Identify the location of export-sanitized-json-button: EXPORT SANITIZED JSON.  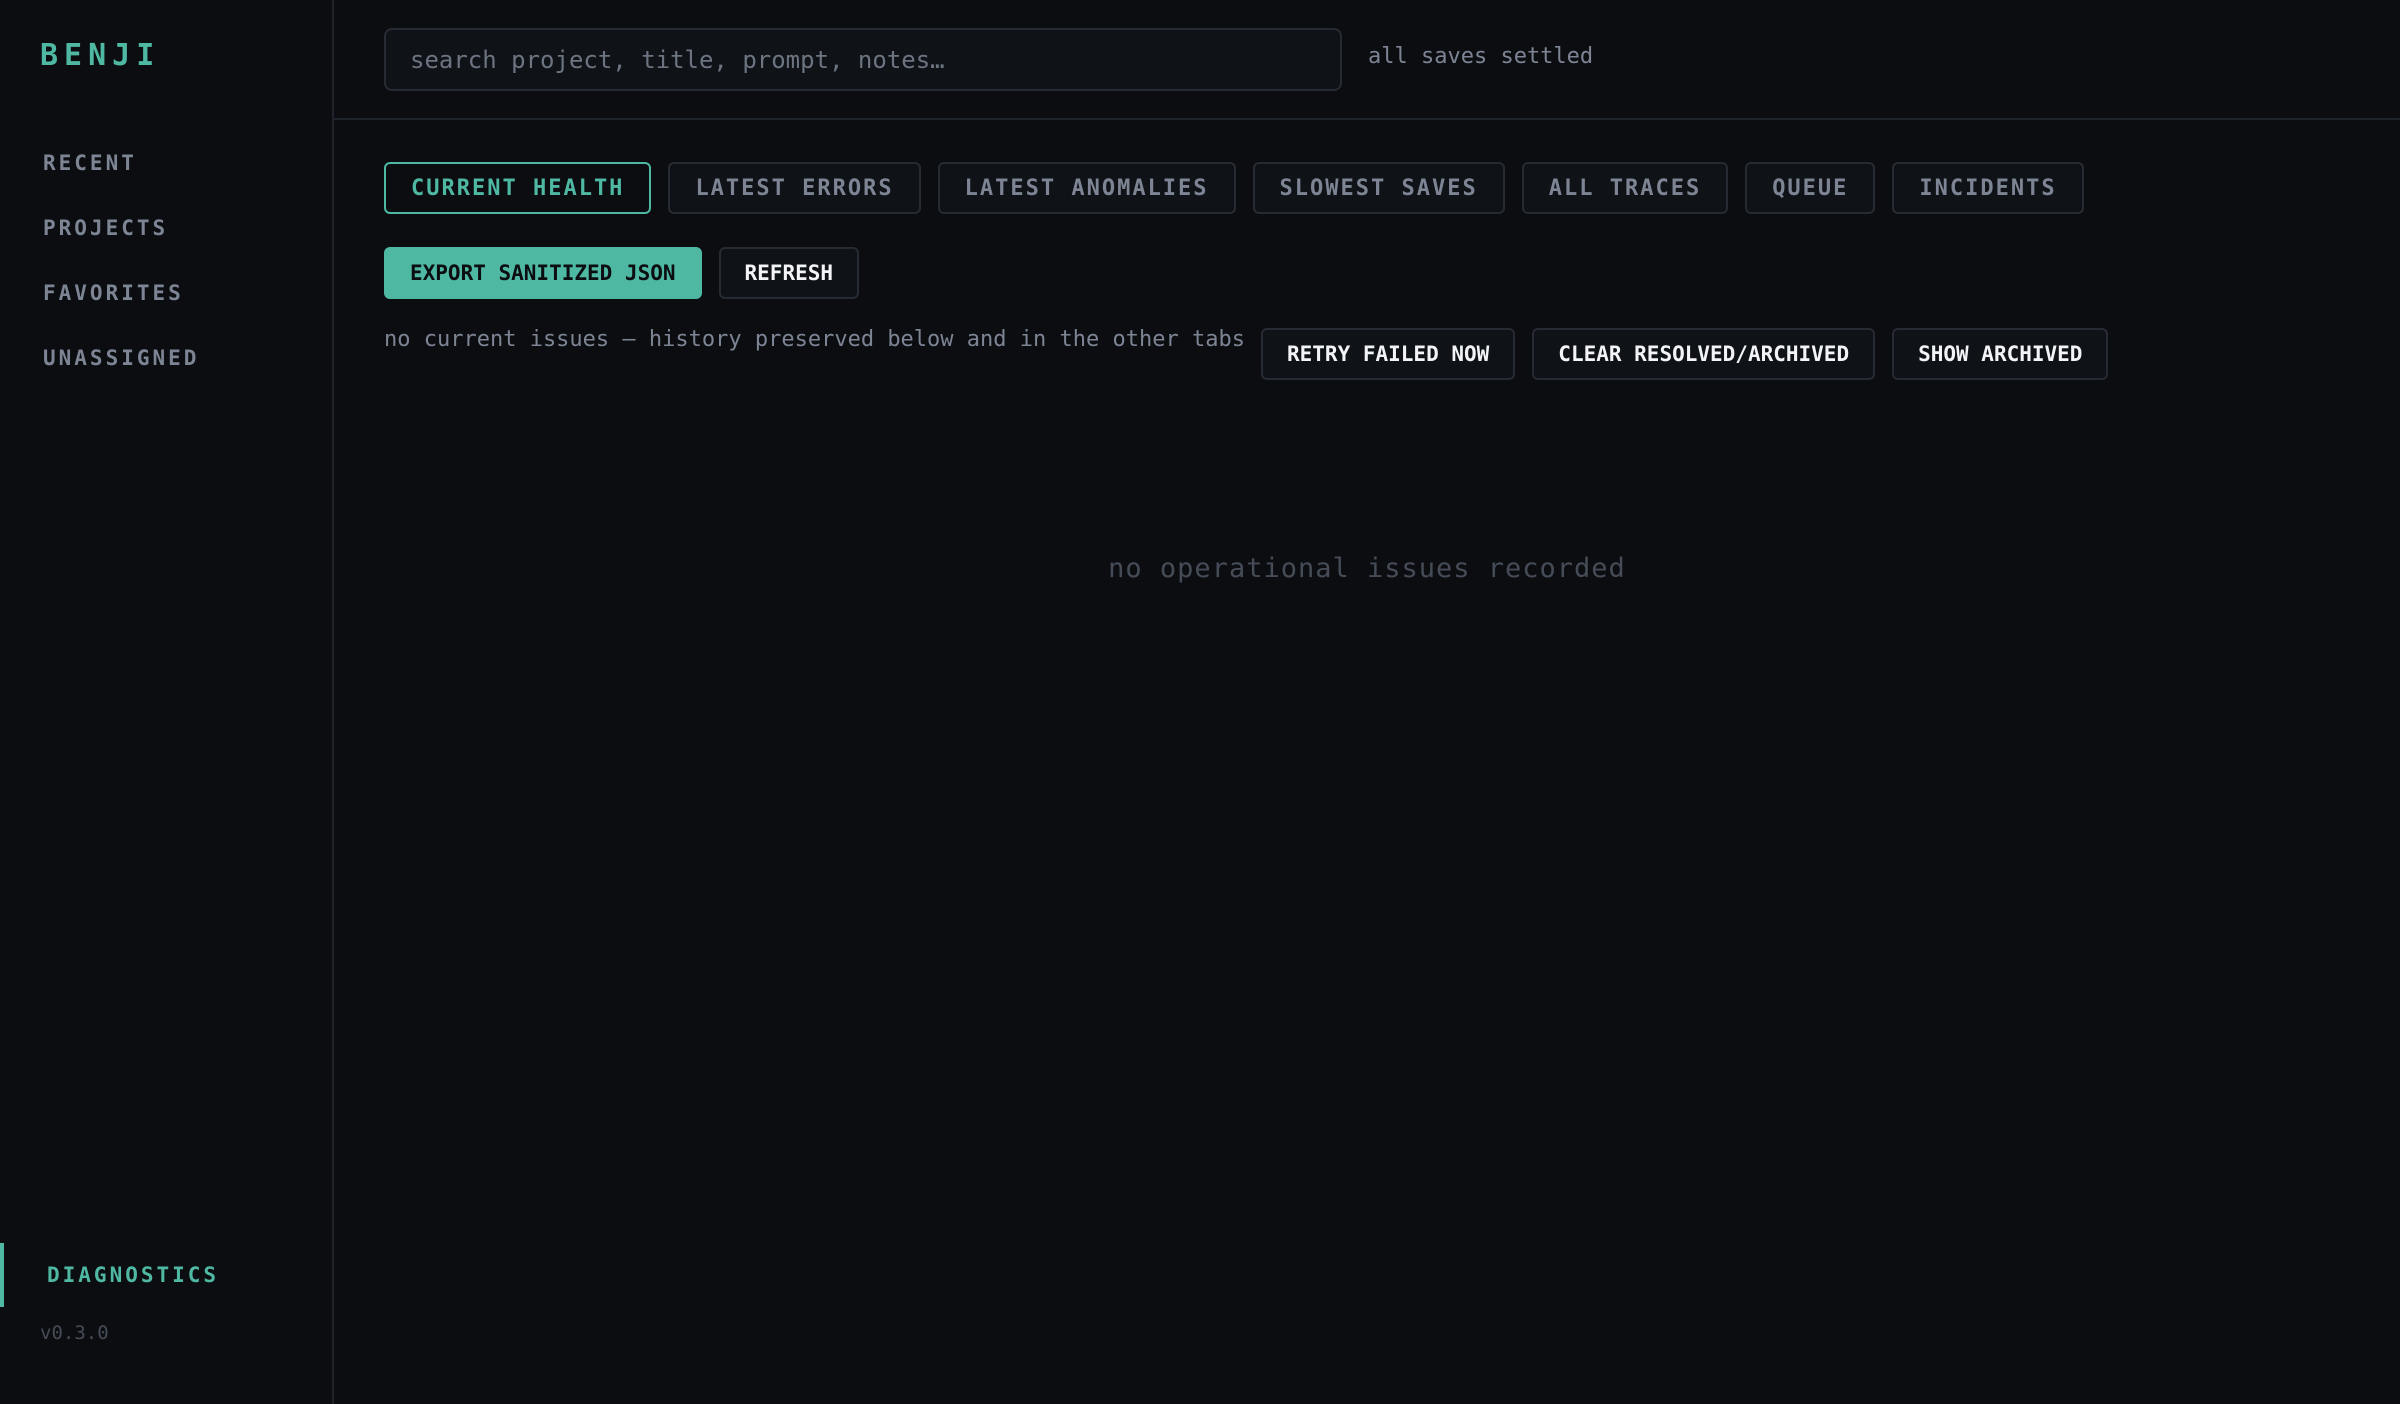
(543, 273).